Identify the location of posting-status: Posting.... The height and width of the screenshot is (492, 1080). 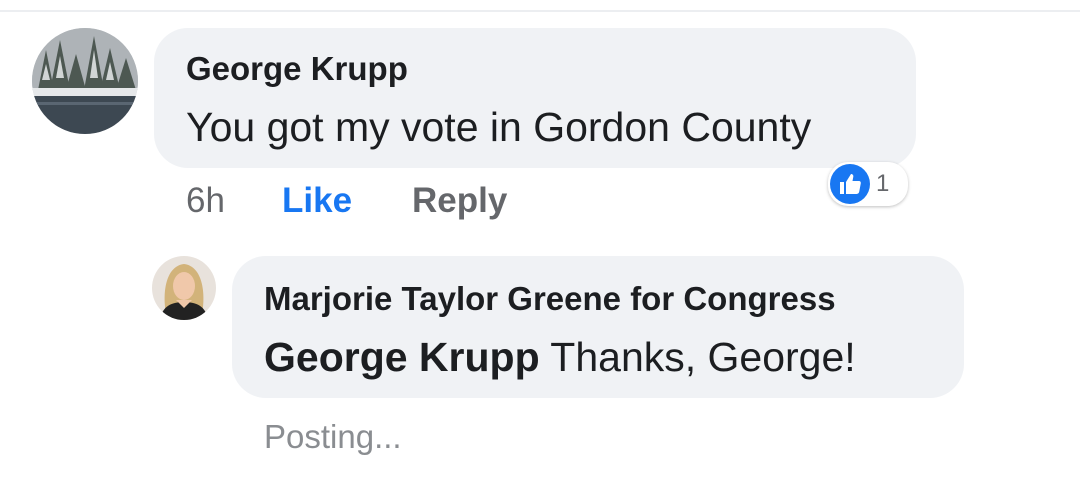
(333, 436).